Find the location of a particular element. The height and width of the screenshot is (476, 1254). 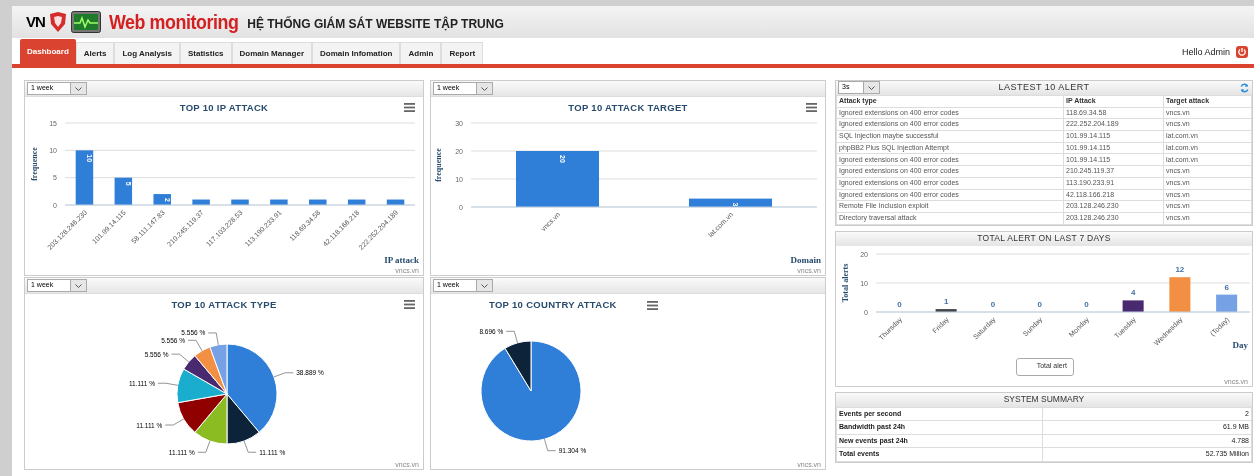

nav-tab: Domain Manager is located at coordinates (272, 53).